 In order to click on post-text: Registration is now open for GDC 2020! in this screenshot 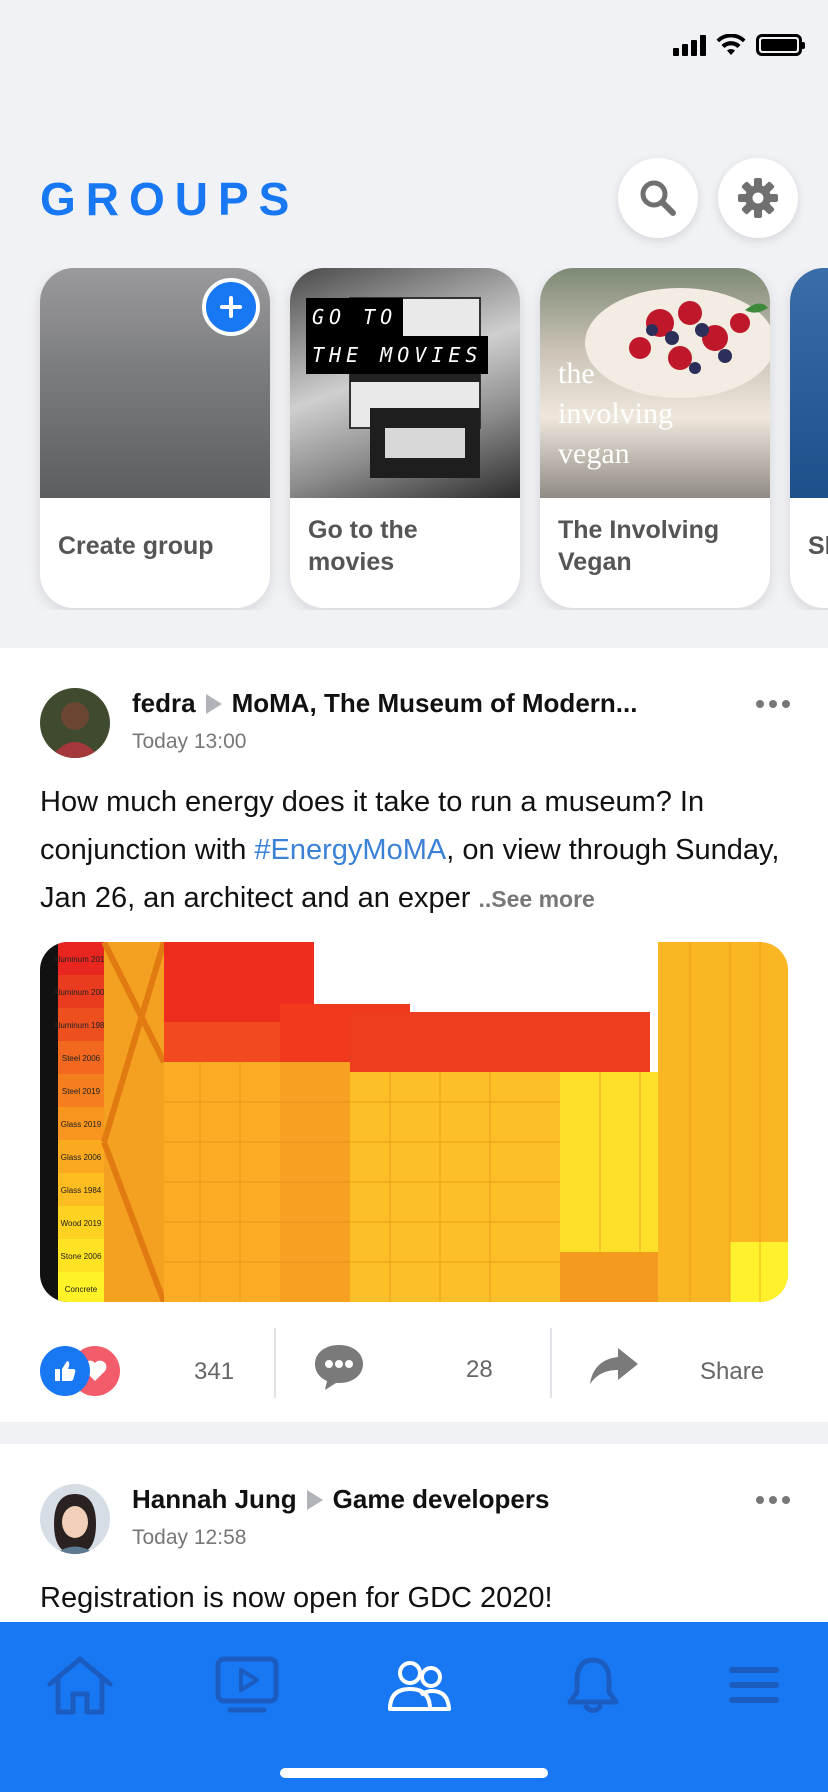, I will do `click(296, 1598)`.